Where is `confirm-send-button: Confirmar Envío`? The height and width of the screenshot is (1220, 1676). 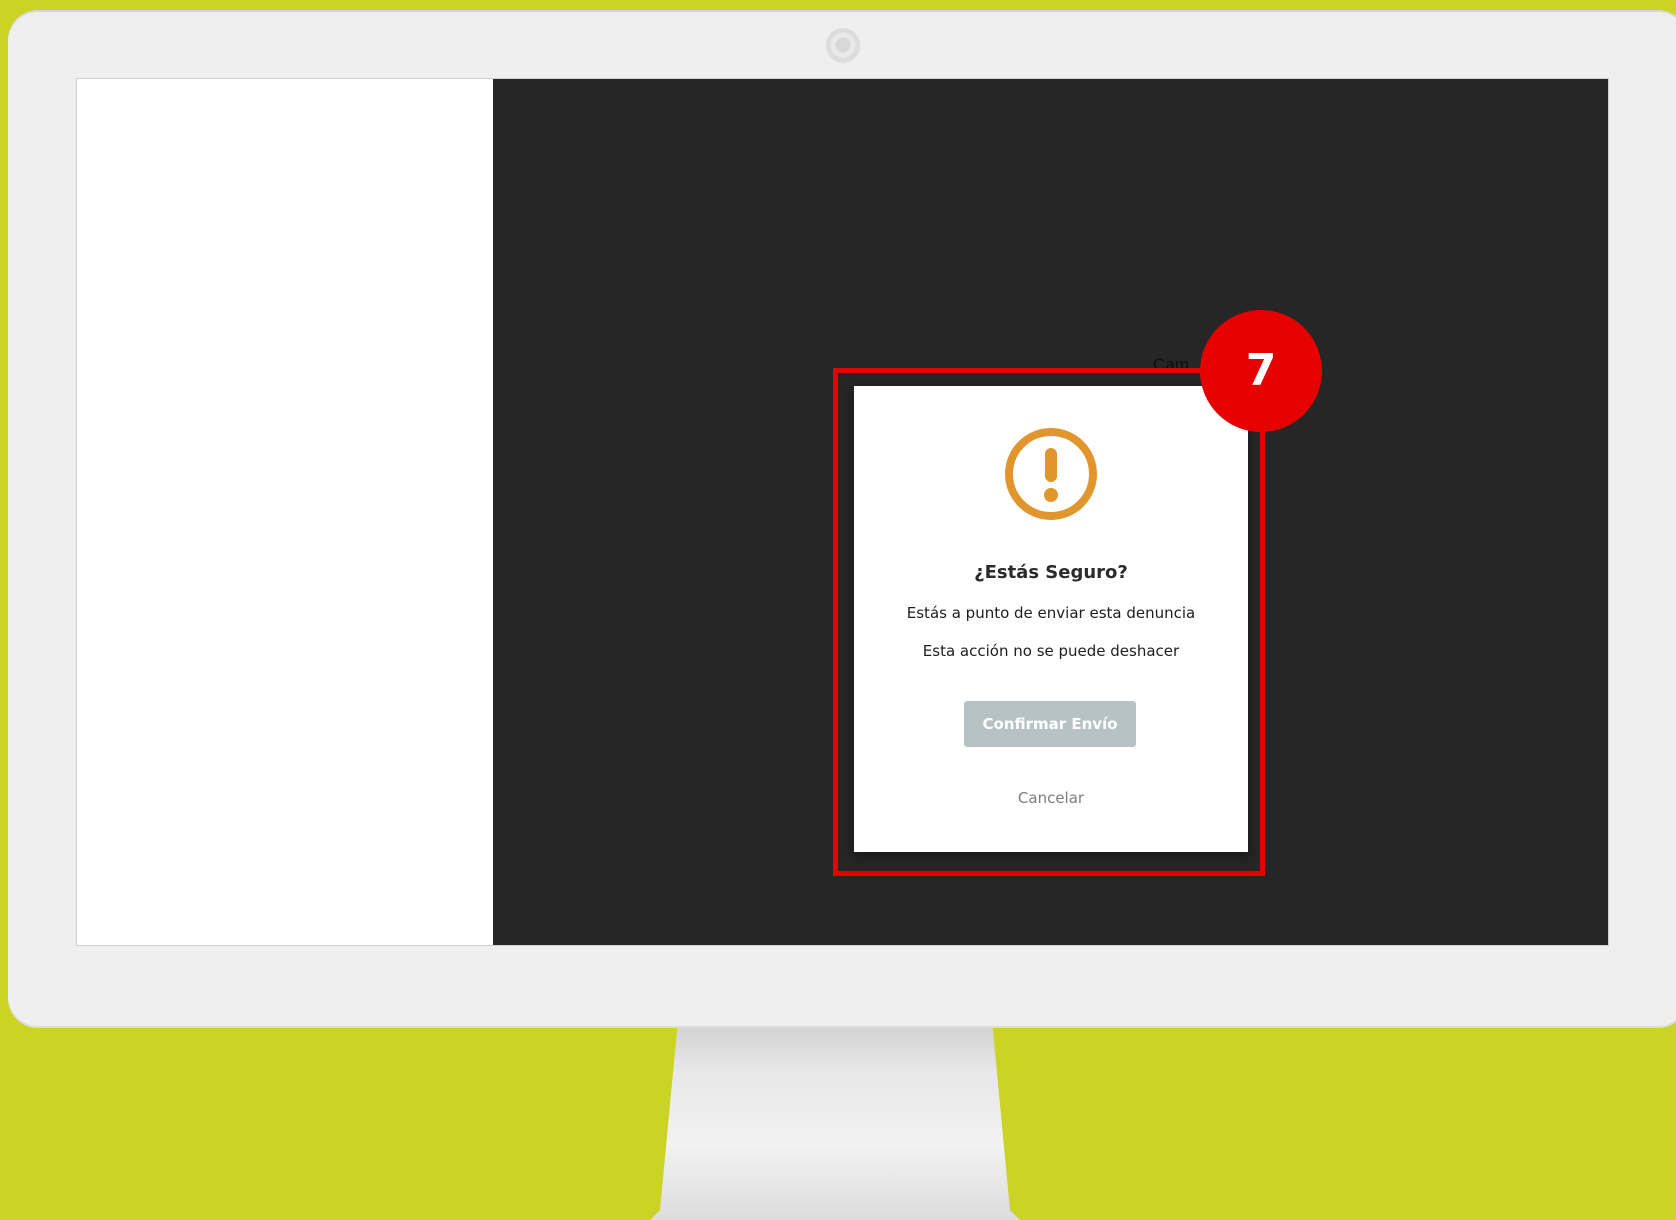
confirm-send-button: Confirmar Envío is located at coordinates (1050, 724).